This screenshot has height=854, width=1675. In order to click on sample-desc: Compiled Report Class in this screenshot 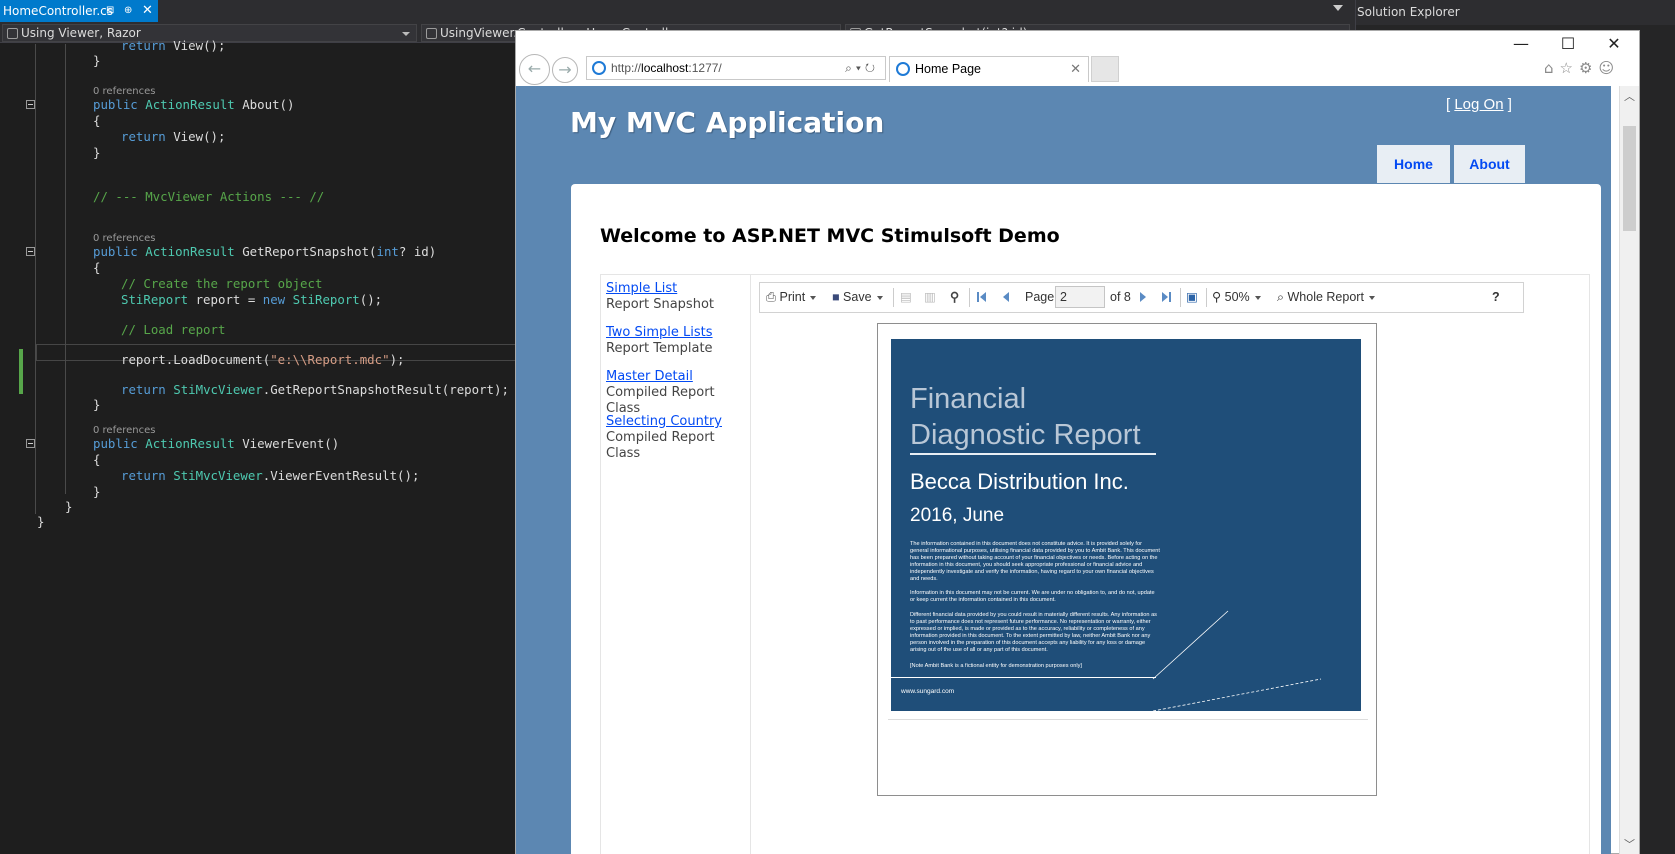, I will do `click(660, 445)`.